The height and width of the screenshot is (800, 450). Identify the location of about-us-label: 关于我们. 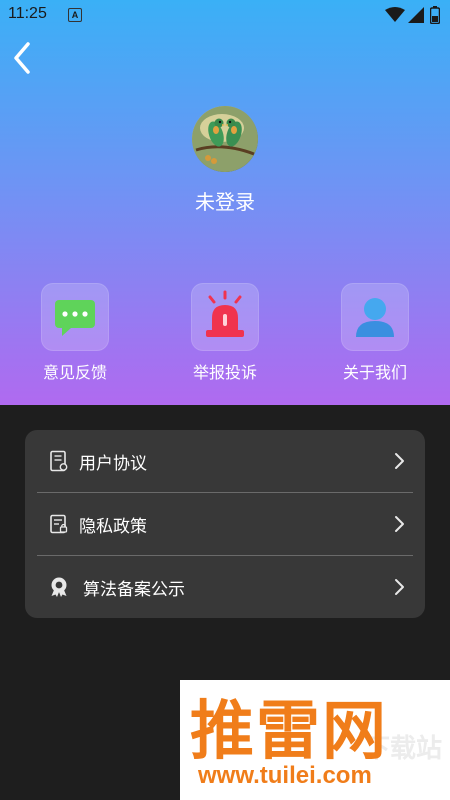
(374, 372).